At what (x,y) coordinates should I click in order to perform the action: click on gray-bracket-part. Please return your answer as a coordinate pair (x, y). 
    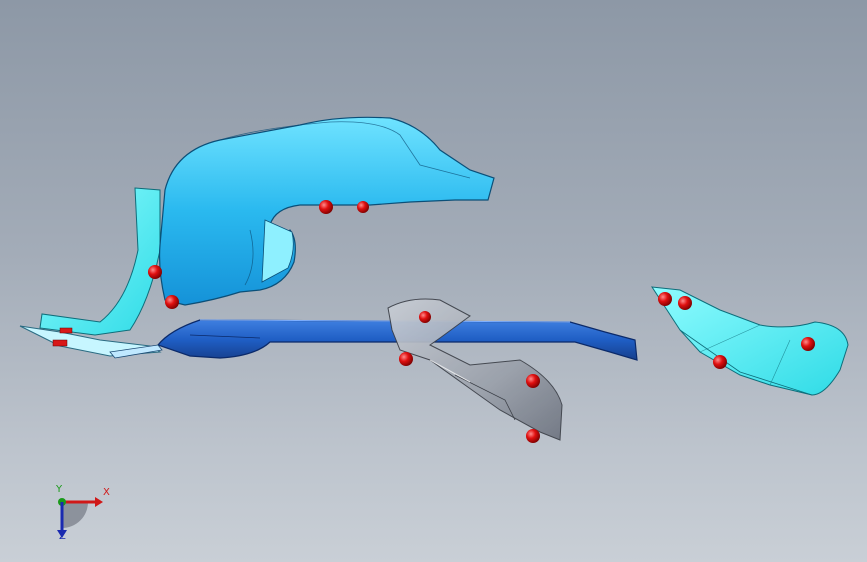
    Looking at the image, I should click on (475, 369).